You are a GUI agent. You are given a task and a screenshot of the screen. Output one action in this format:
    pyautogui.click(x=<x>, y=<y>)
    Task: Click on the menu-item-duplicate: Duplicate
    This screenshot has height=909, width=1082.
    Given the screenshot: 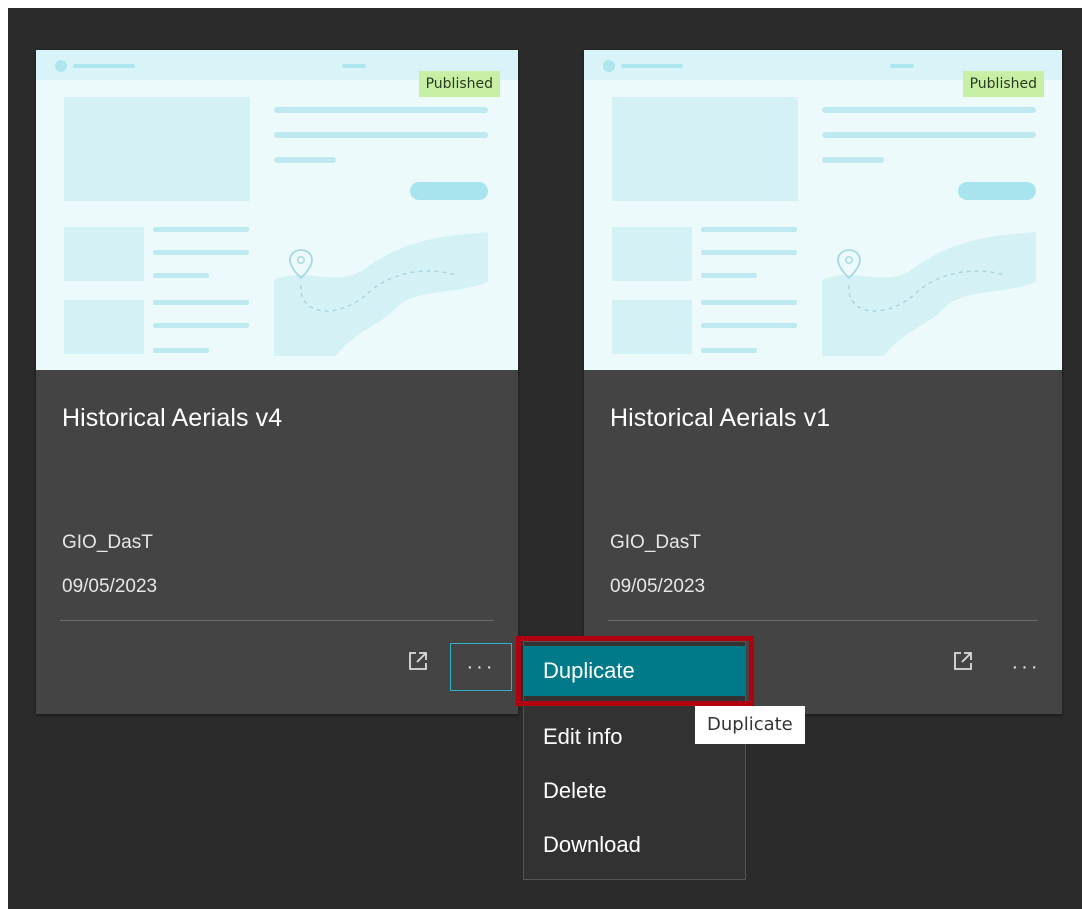 What is the action you would take?
    pyautogui.click(x=634, y=671)
    